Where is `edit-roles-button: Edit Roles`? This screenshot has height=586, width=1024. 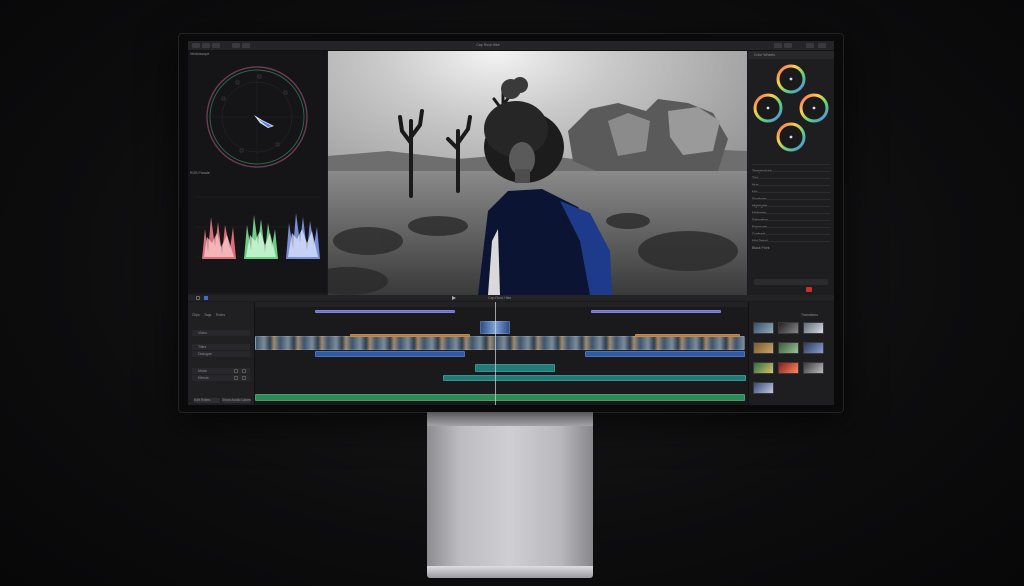 edit-roles-button: Edit Roles is located at coordinates (207, 400).